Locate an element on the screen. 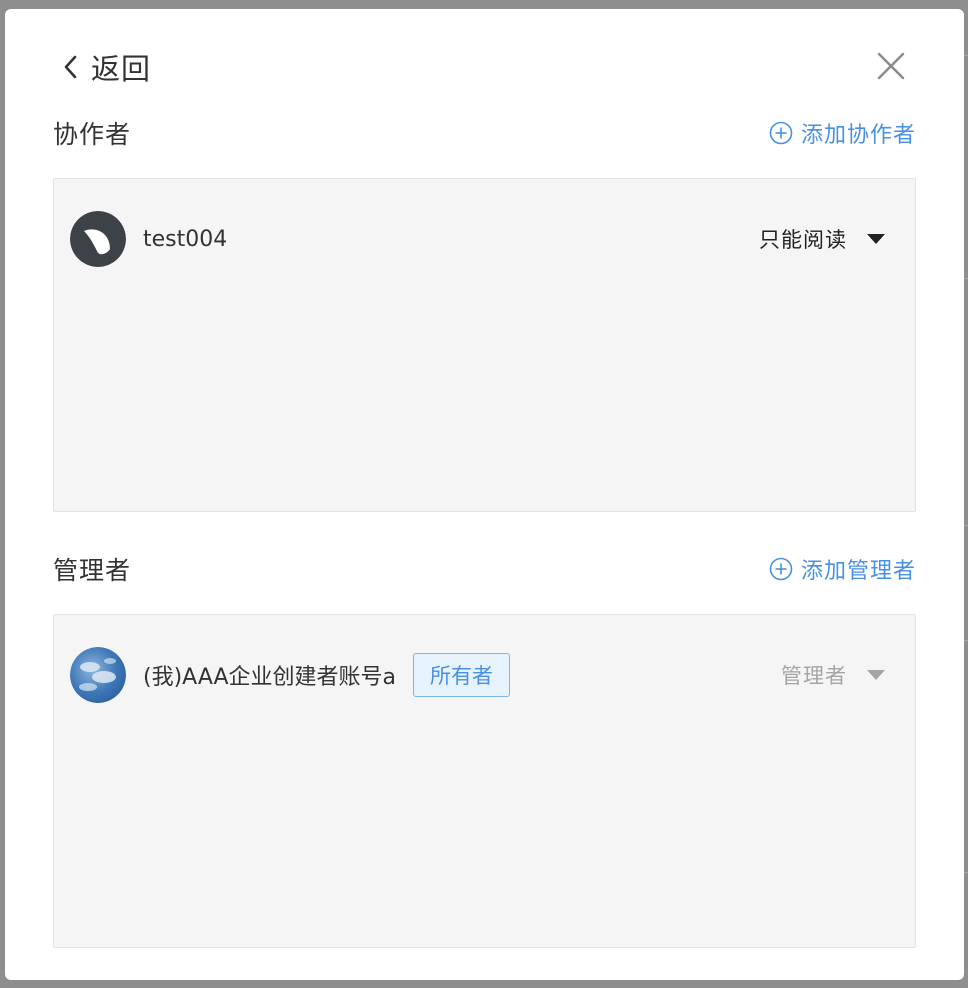 This screenshot has width=968, height=988. back-button: 返回 is located at coordinates (107, 67).